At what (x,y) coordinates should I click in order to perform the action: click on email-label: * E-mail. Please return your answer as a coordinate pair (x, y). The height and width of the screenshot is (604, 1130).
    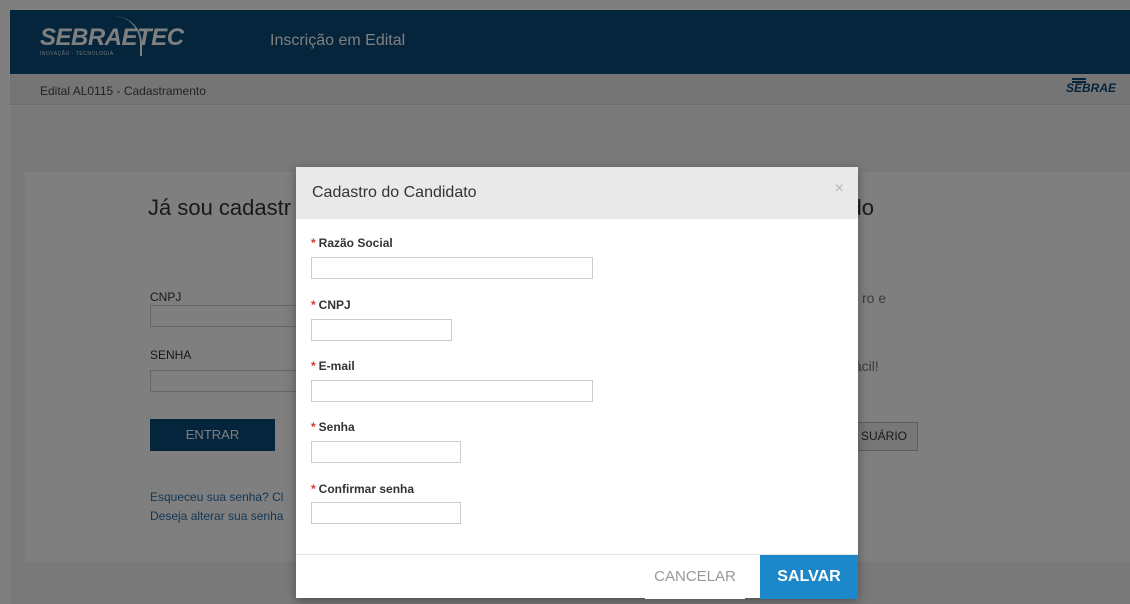
    Looking at the image, I should click on (333, 366).